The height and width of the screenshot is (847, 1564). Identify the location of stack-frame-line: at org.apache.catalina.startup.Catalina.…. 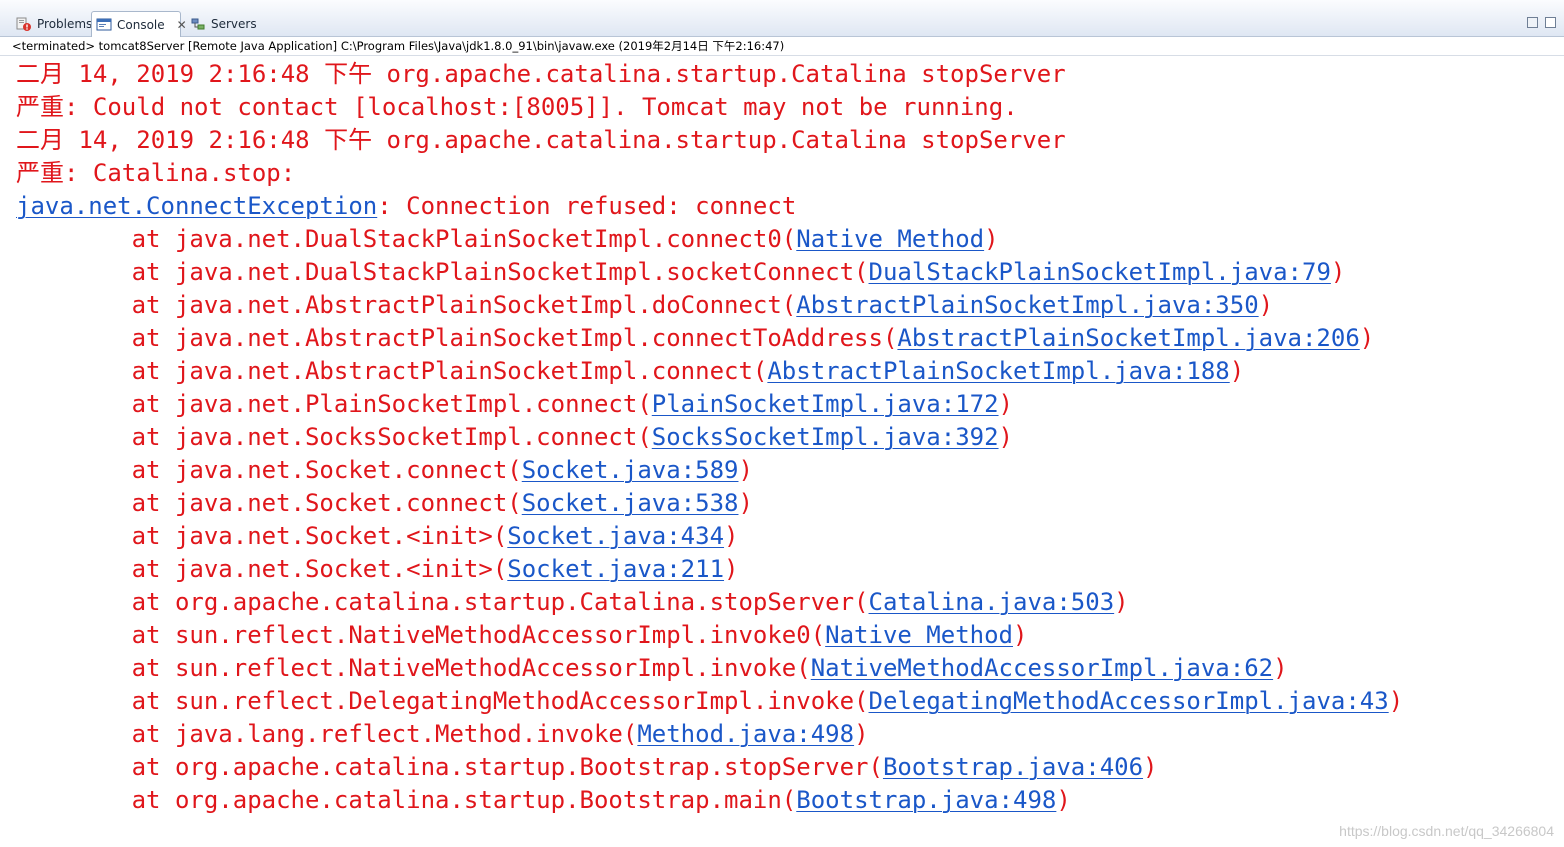
(786, 602).